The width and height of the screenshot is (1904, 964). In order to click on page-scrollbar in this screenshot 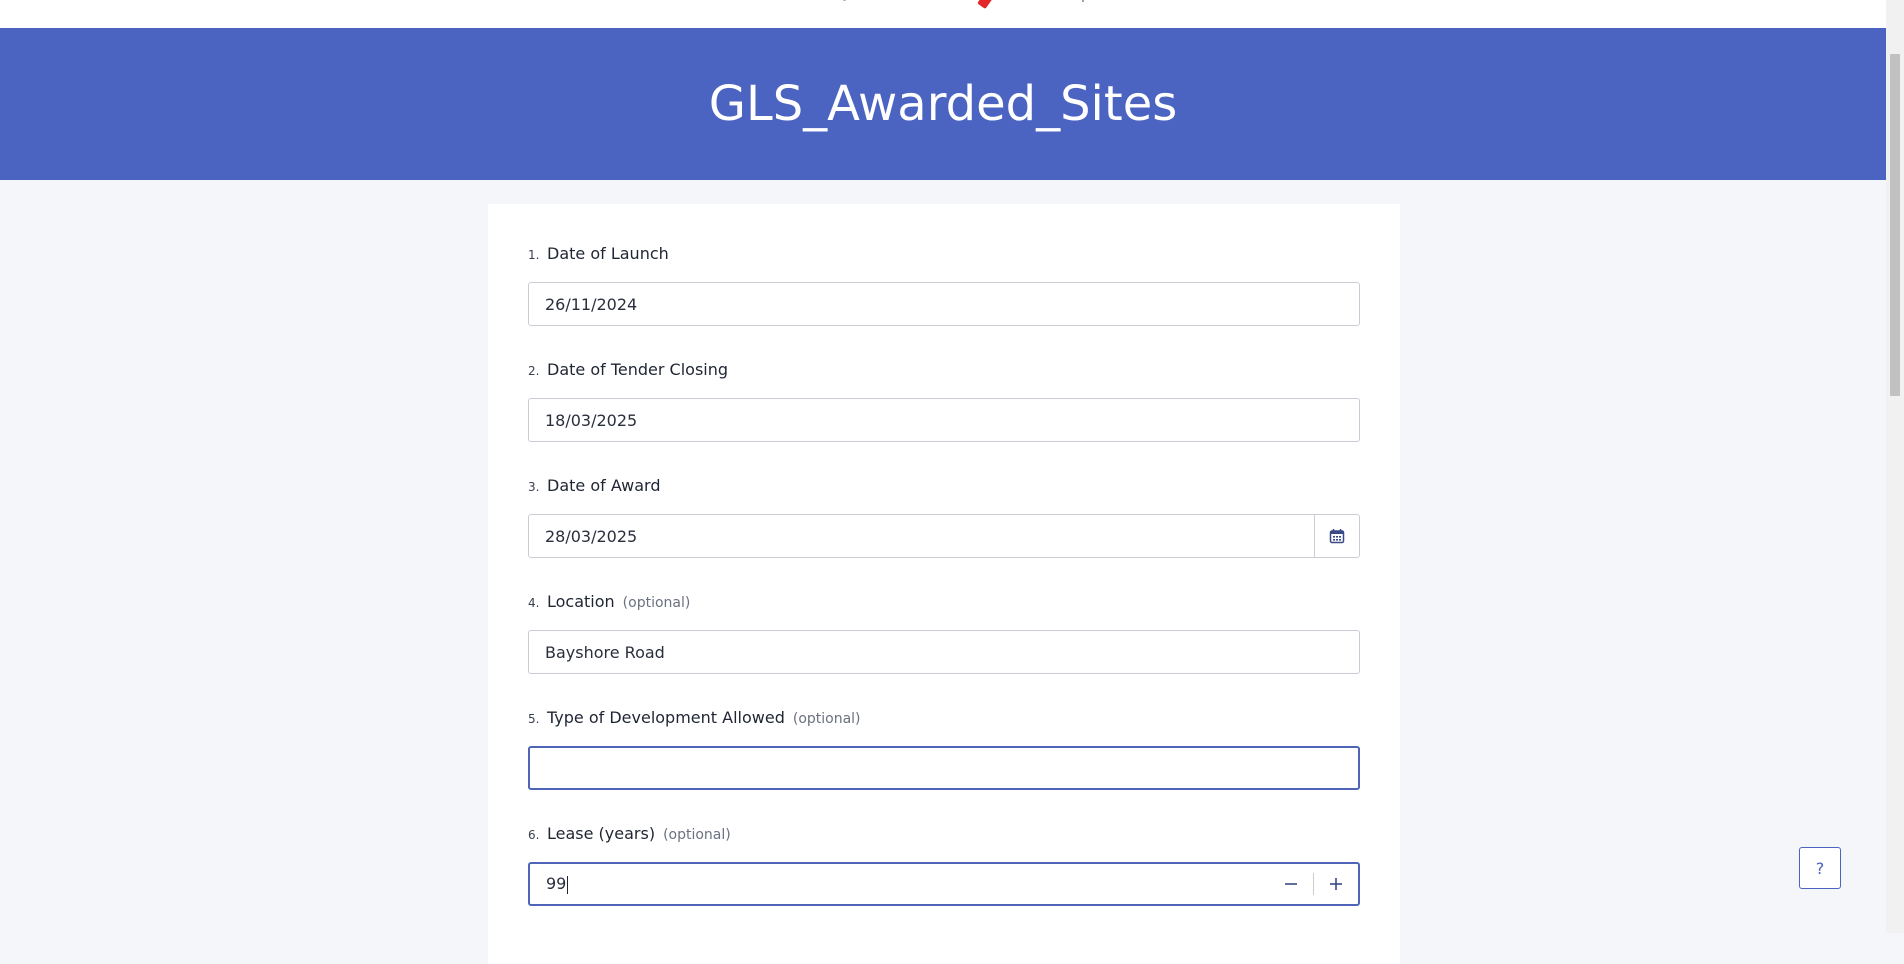, I will do `click(1895, 466)`.